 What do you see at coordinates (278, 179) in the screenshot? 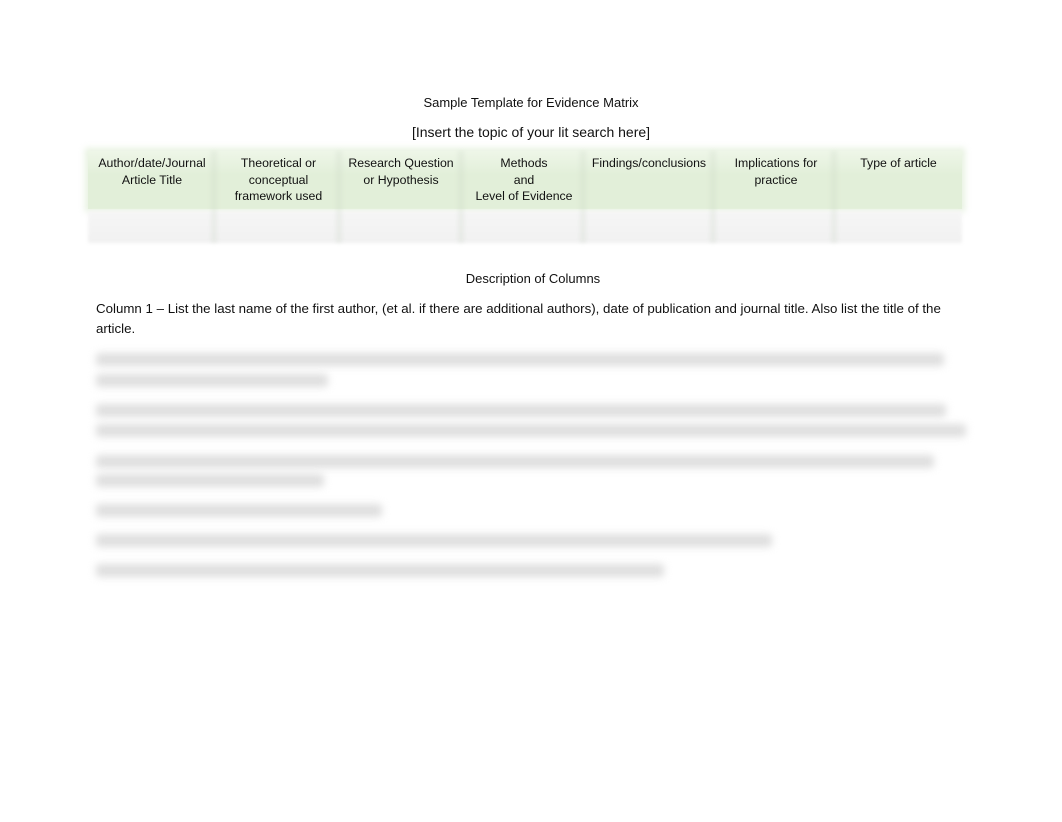
I see `column-header-framework: Theoretical or conceptual framework used` at bounding box center [278, 179].